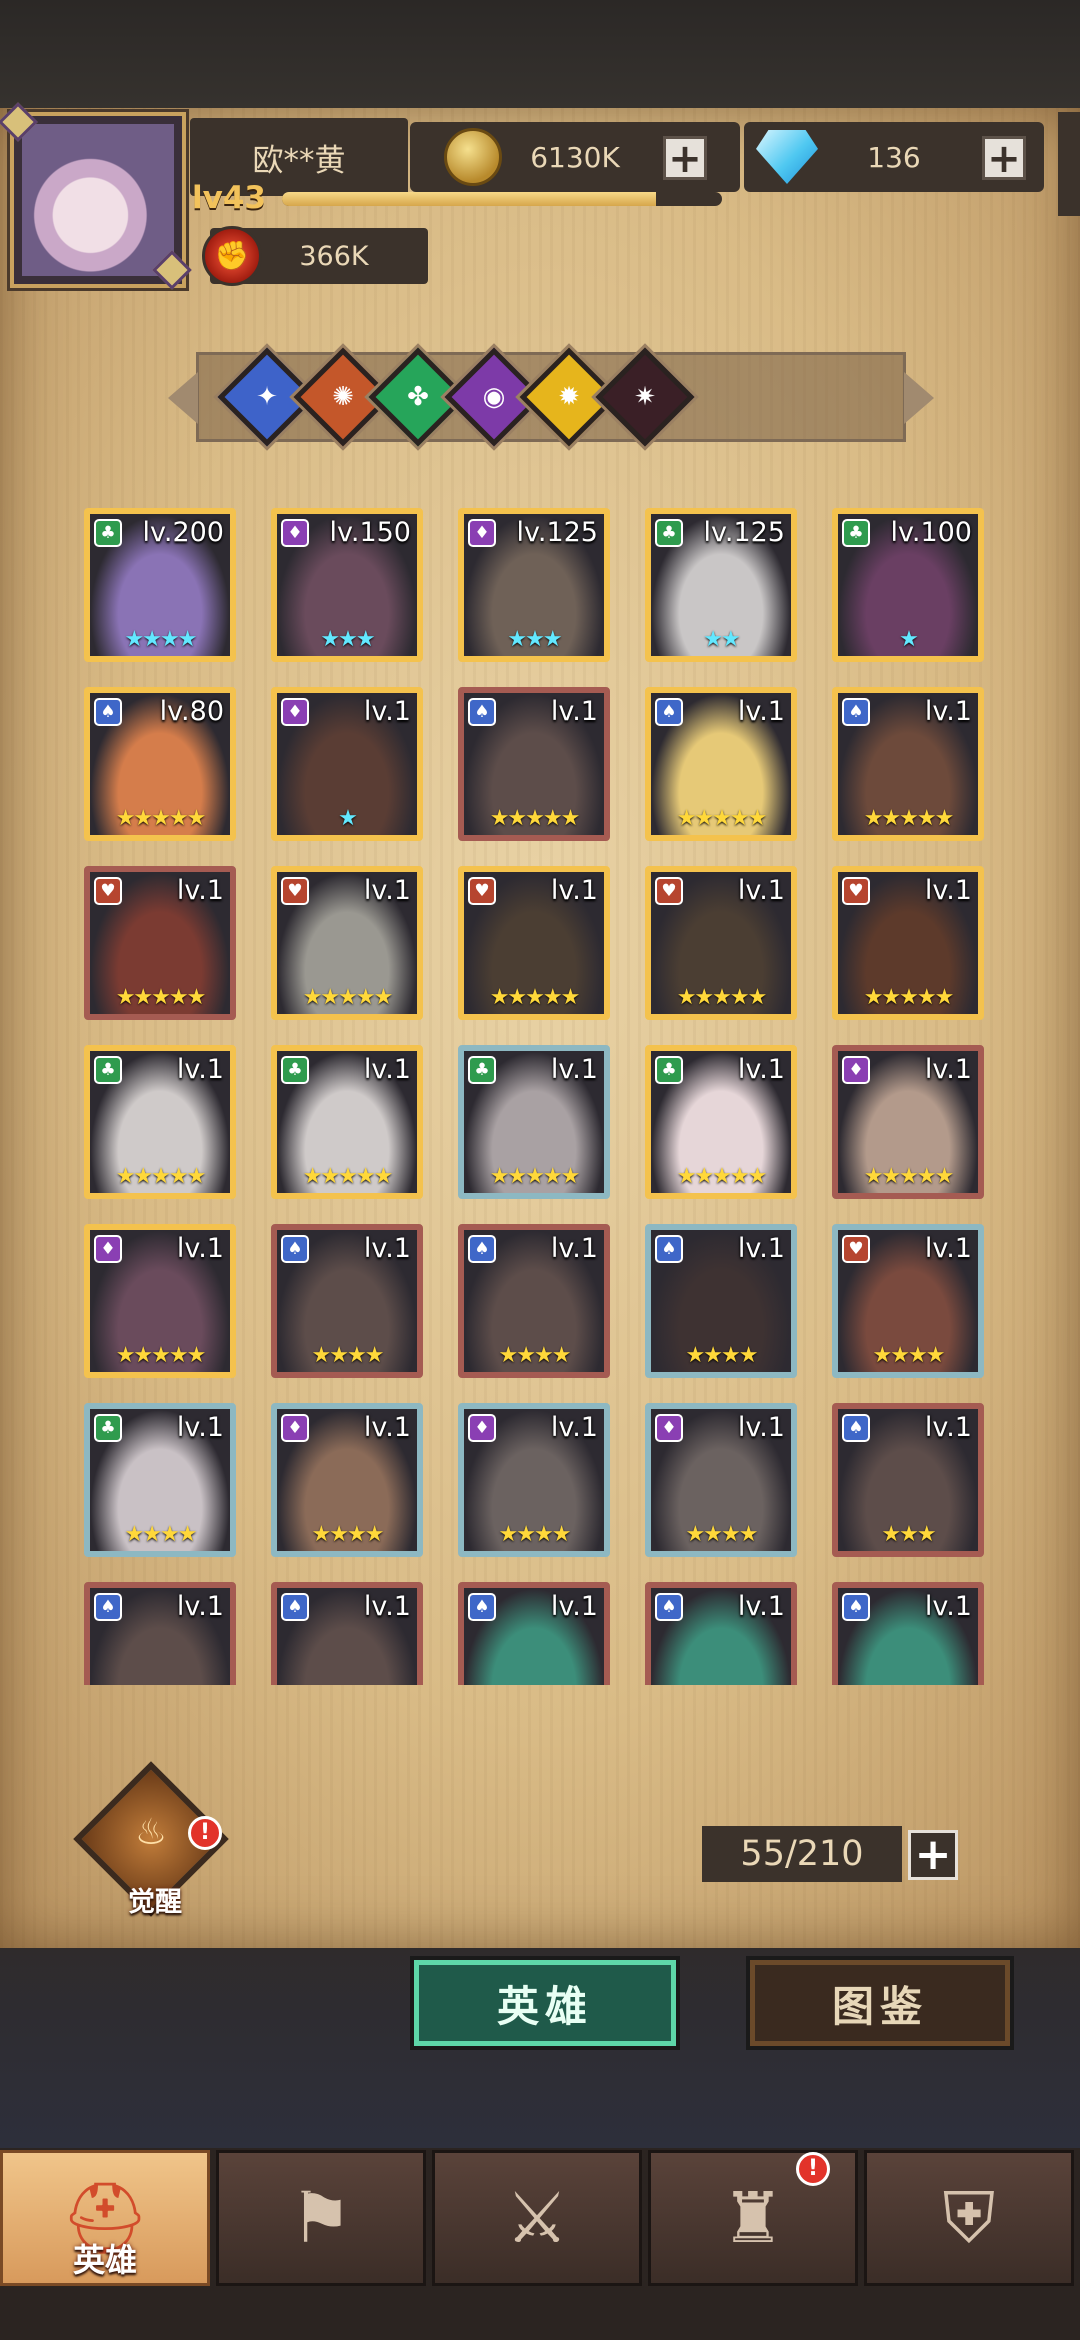  What do you see at coordinates (347, 585) in the screenshot?
I see `hero-card: ♦ lv.150 ★★★` at bounding box center [347, 585].